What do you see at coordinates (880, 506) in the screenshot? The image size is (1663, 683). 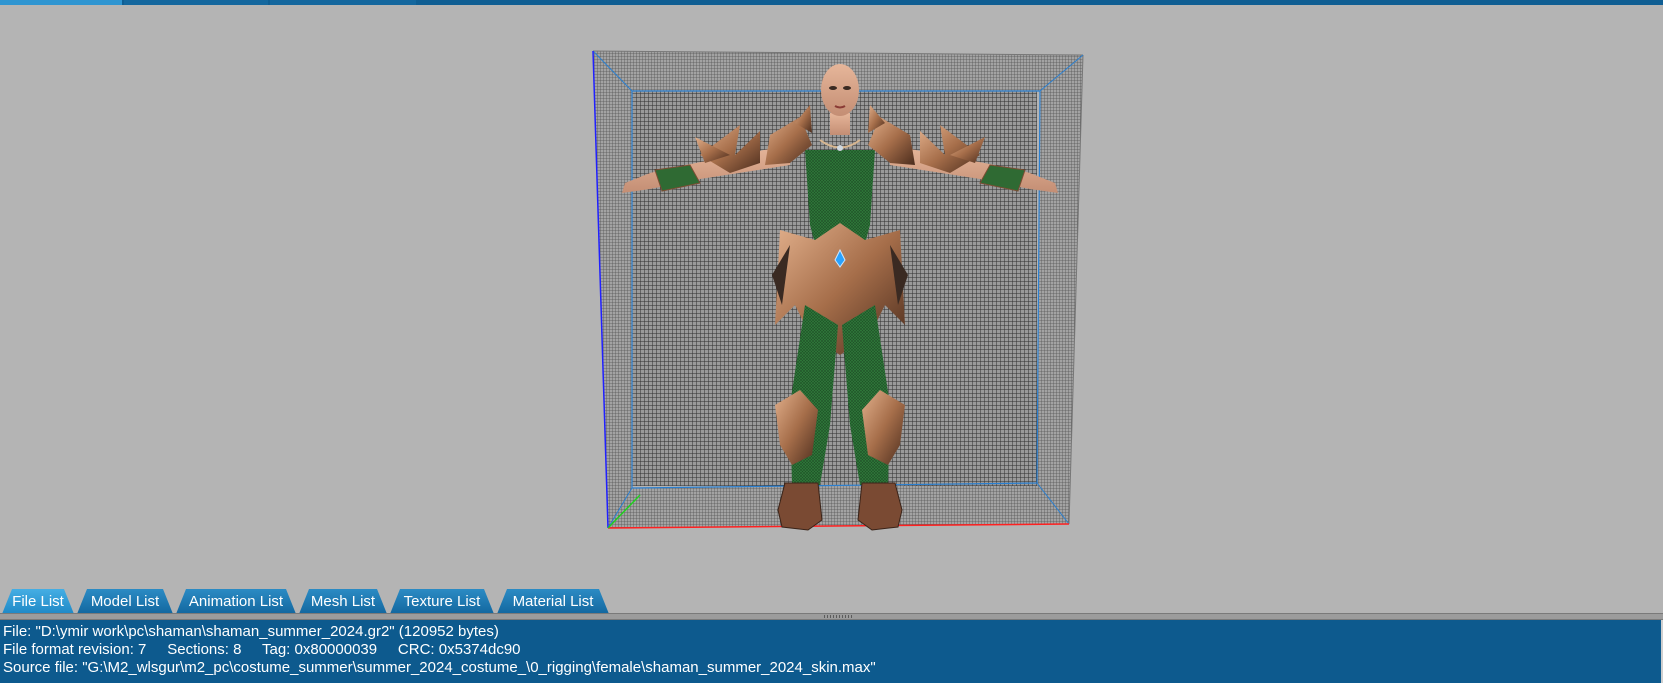 I see `right-boot` at bounding box center [880, 506].